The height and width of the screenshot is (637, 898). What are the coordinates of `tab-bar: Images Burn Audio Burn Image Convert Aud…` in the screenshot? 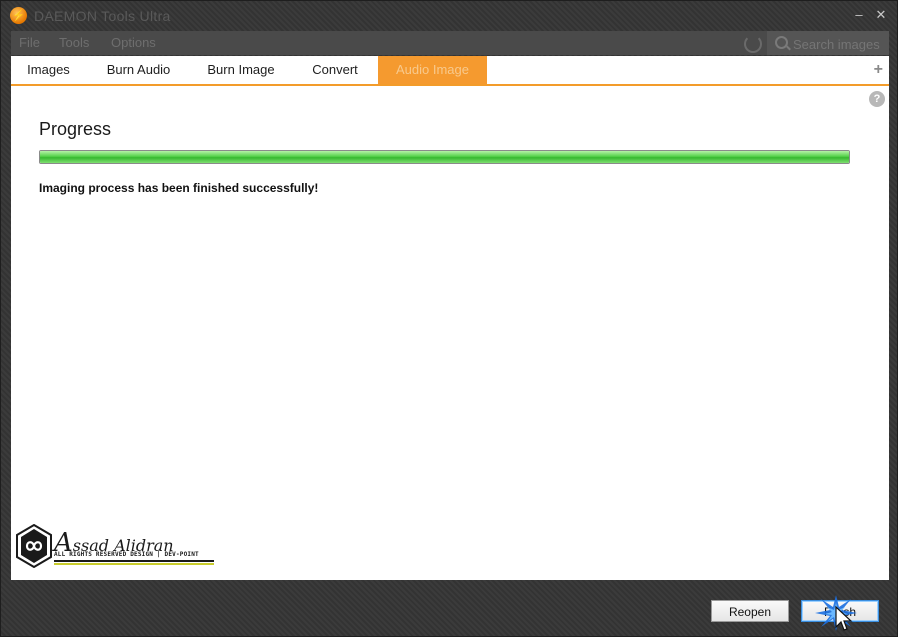 It's located at (450, 71).